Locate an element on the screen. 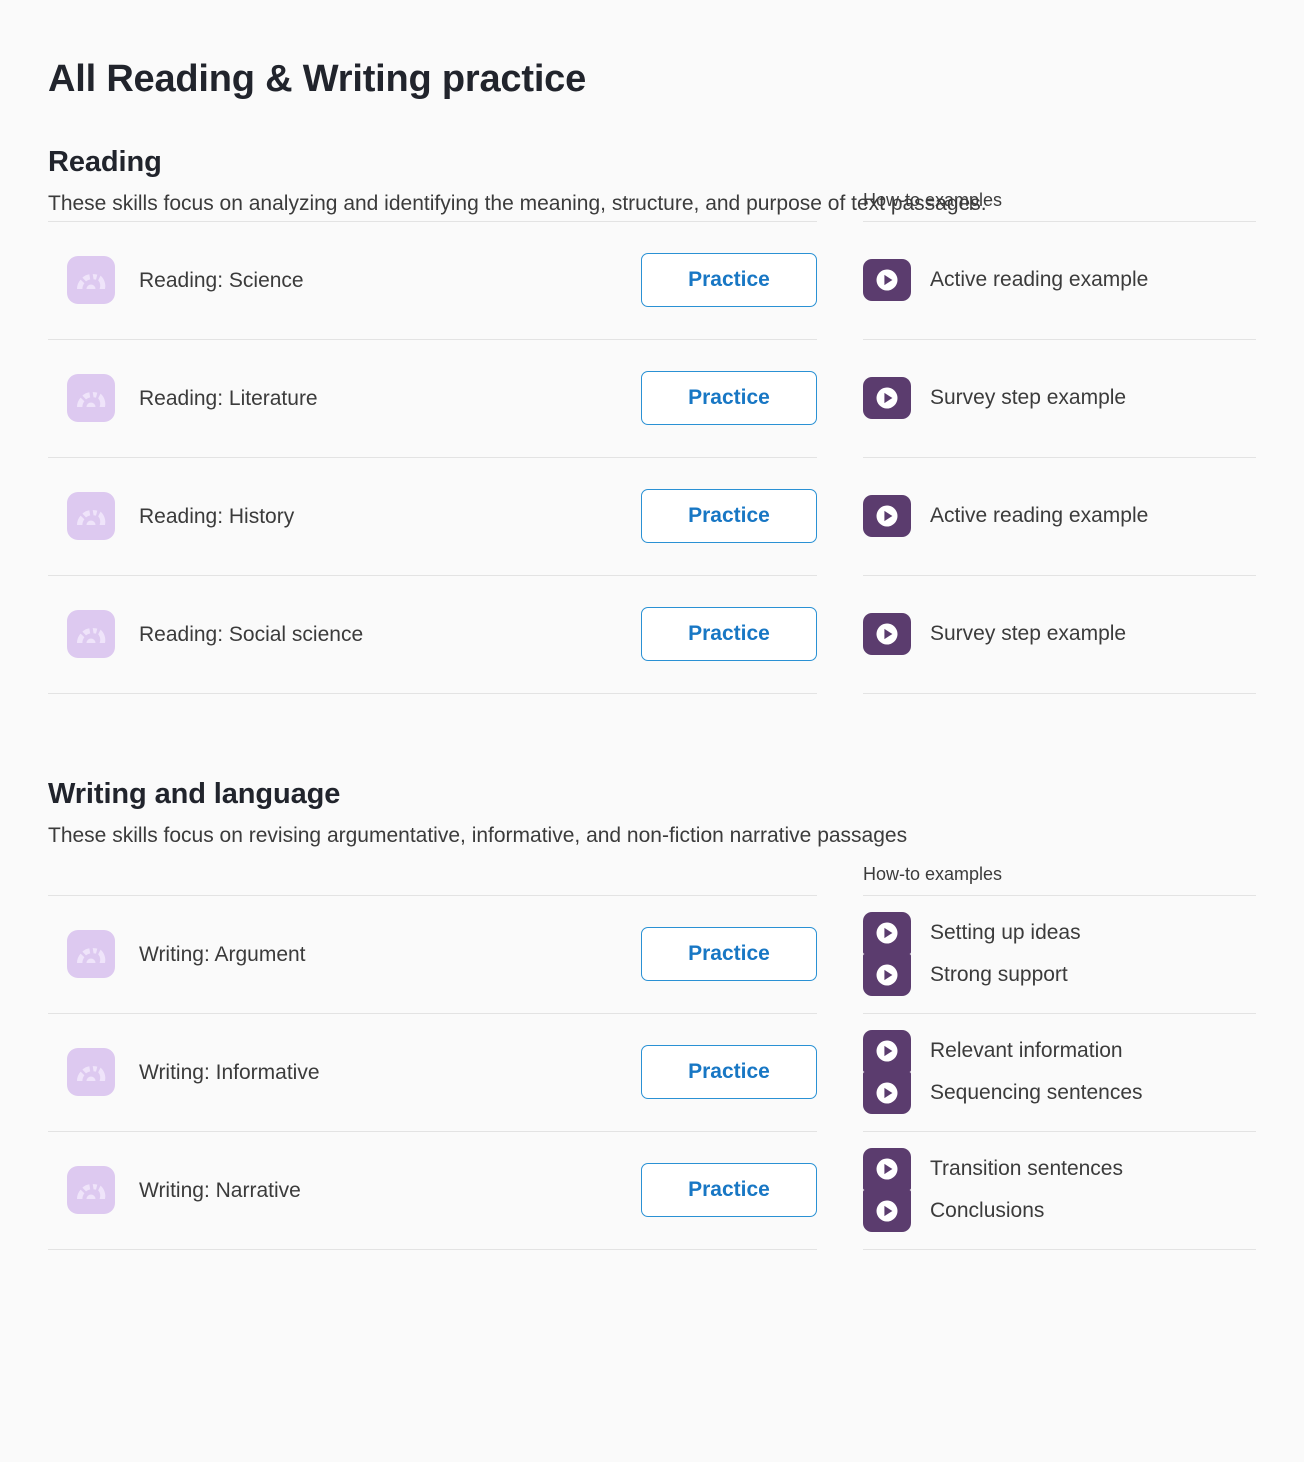 This screenshot has height=1462, width=1304. howto-video-link: Strong support is located at coordinates (965, 975).